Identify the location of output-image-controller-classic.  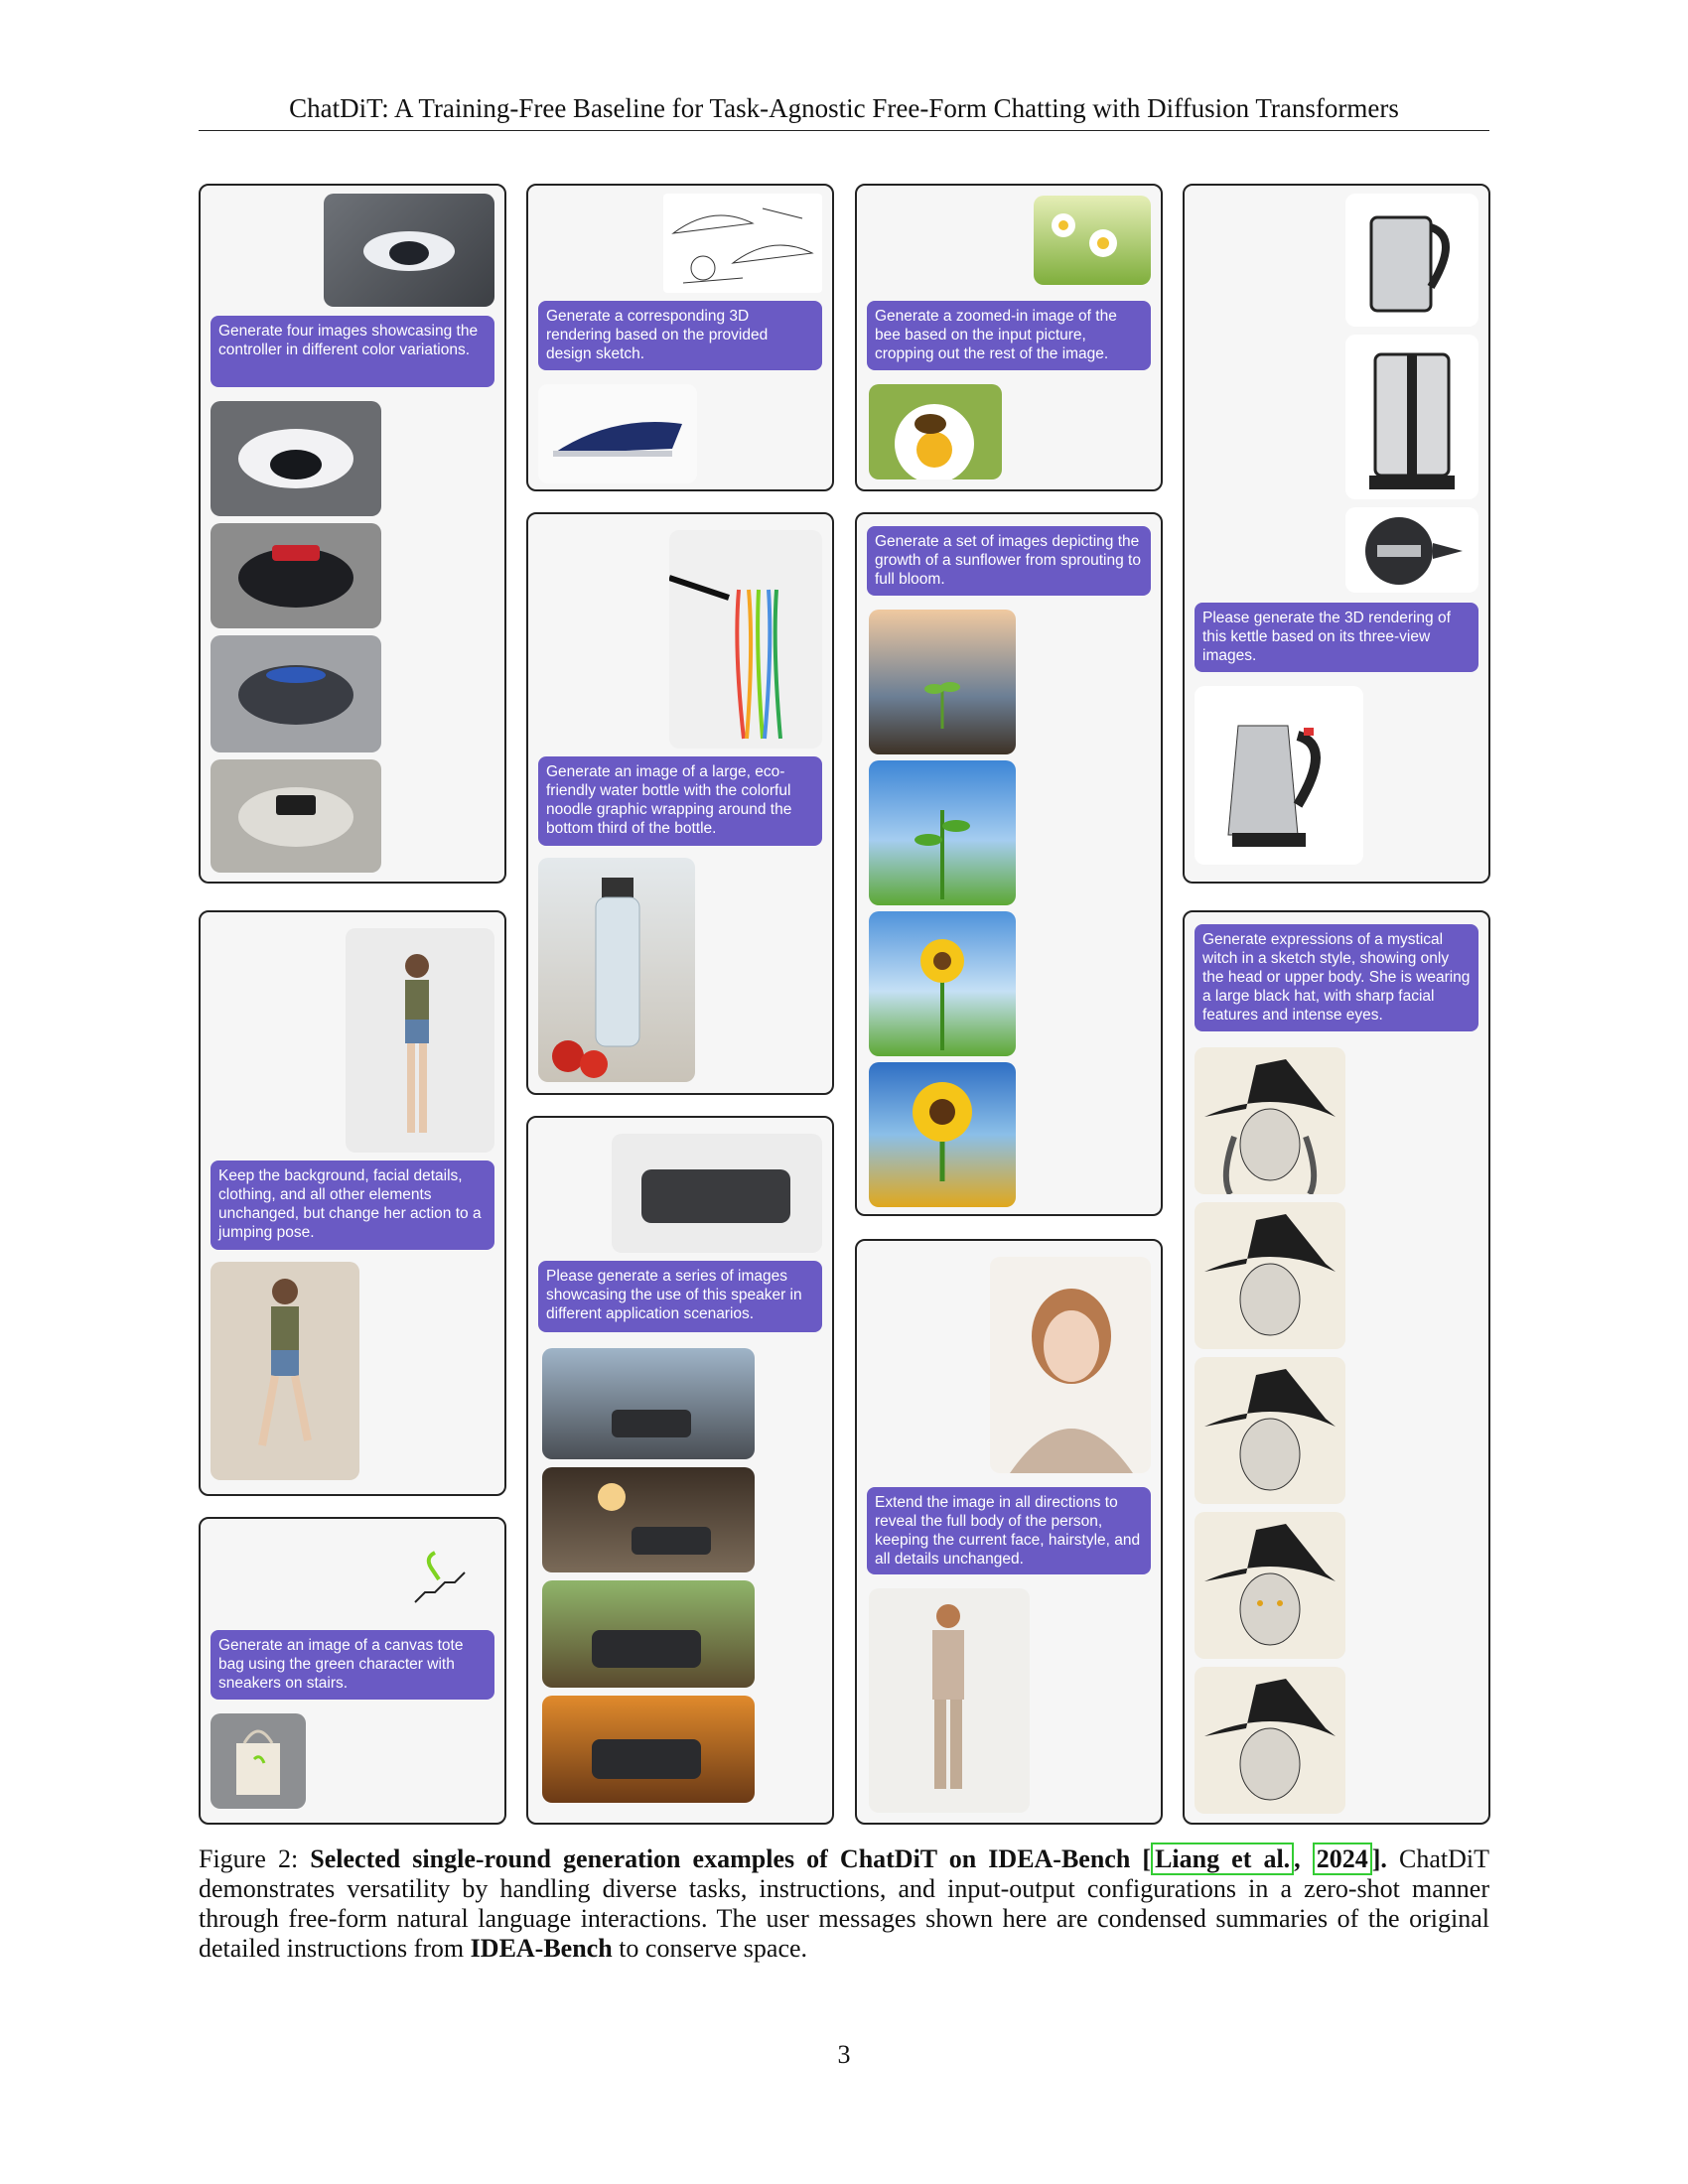
(296, 816).